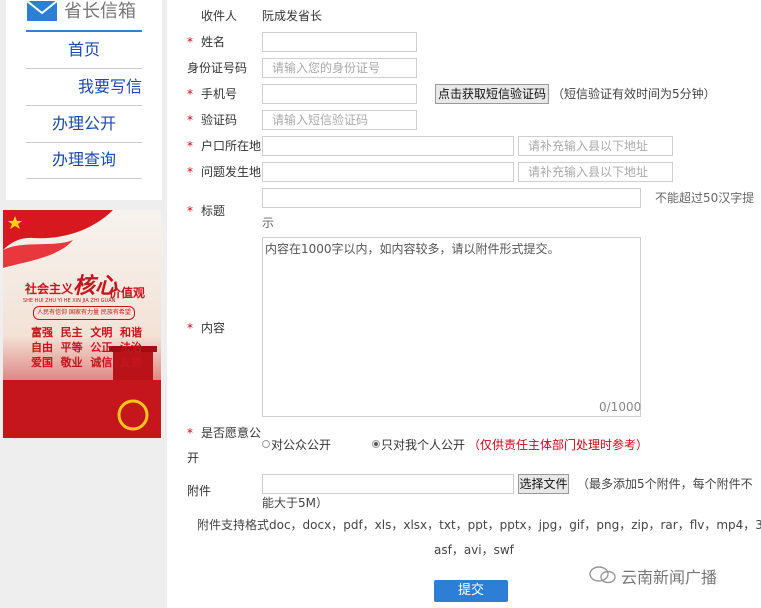 The height and width of the screenshot is (608, 761). Describe the element at coordinates (634, 94) in the screenshot. I see `sms-hint: （短信验证有效时间为5分钟）` at that location.